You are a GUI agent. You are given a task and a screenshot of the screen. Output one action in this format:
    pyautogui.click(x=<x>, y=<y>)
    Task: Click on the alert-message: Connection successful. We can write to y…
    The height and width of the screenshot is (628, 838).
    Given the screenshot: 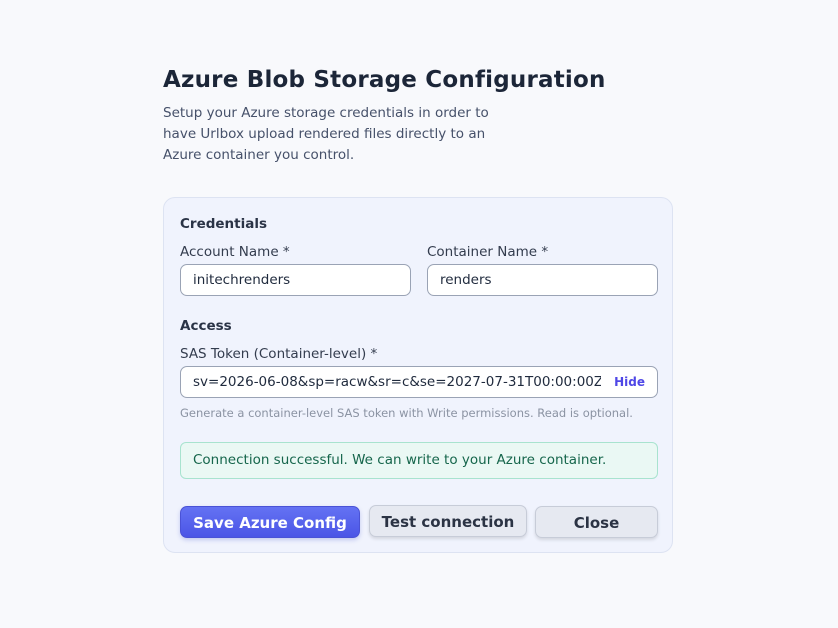 What is the action you would take?
    pyautogui.click(x=400, y=460)
    